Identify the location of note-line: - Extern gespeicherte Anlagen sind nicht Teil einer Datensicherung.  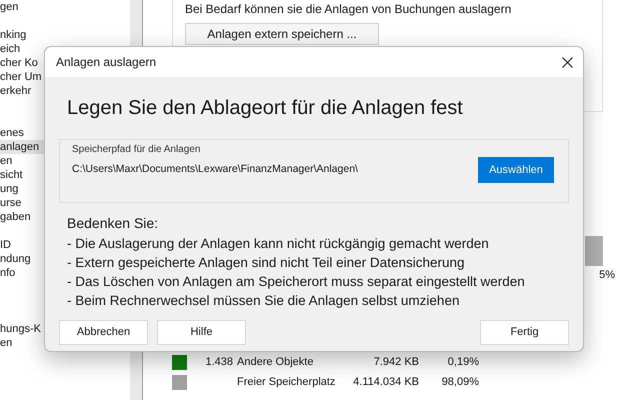
(266, 263).